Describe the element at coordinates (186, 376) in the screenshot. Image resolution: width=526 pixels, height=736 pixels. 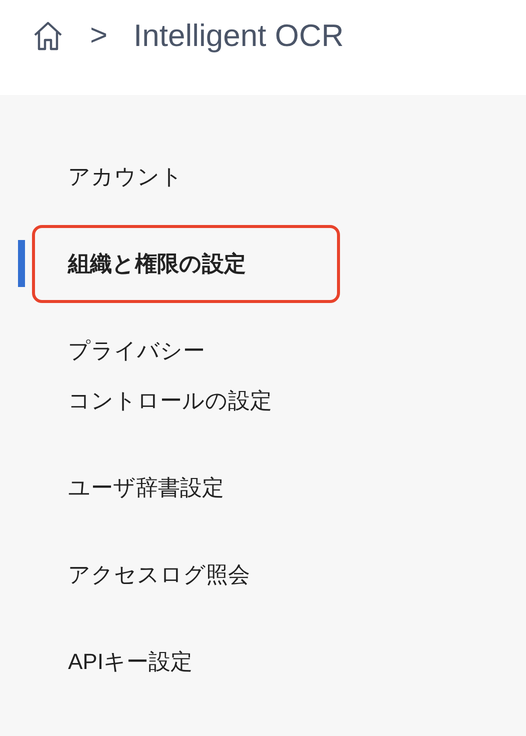
I see `sidebar-item: プライバシー コントロールの設定` at that location.